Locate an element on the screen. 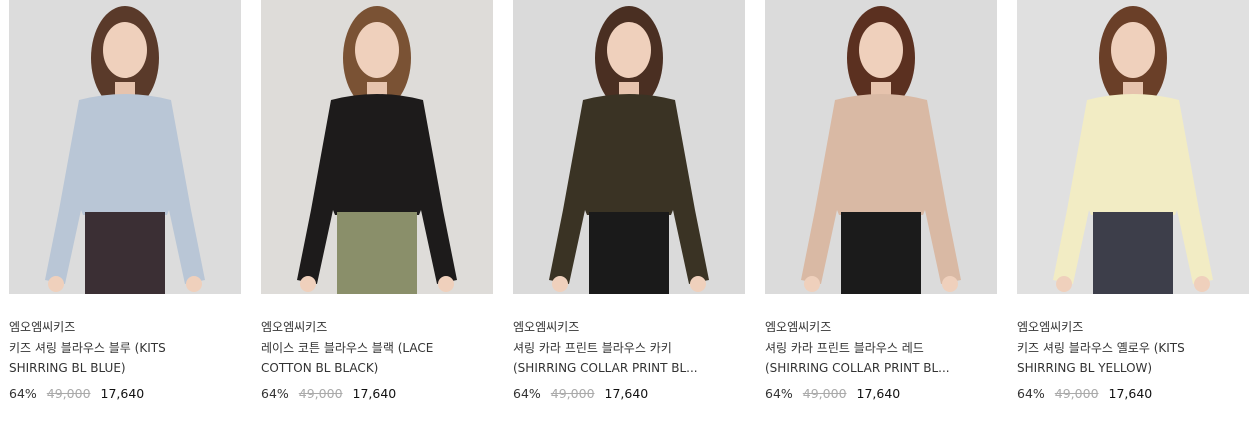  product-name: 레이스 코튼 블라우스 블랙 (LACE COTTON BL BLACK) is located at coordinates (376, 358).